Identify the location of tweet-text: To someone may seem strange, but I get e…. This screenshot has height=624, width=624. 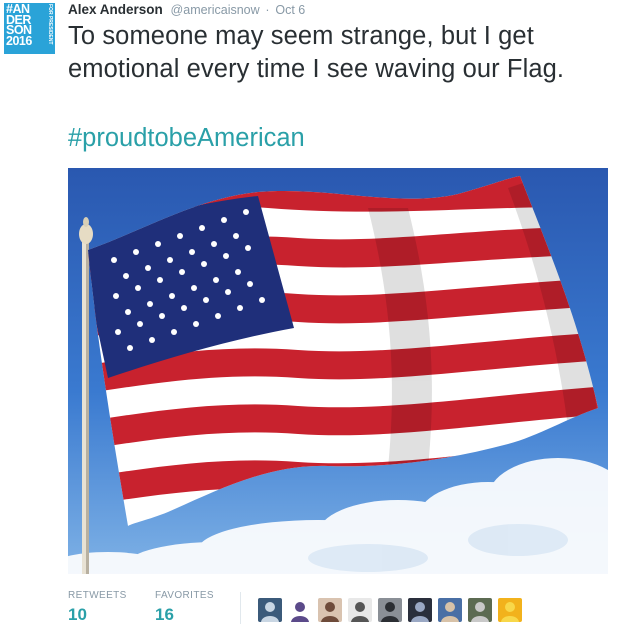
(316, 52).